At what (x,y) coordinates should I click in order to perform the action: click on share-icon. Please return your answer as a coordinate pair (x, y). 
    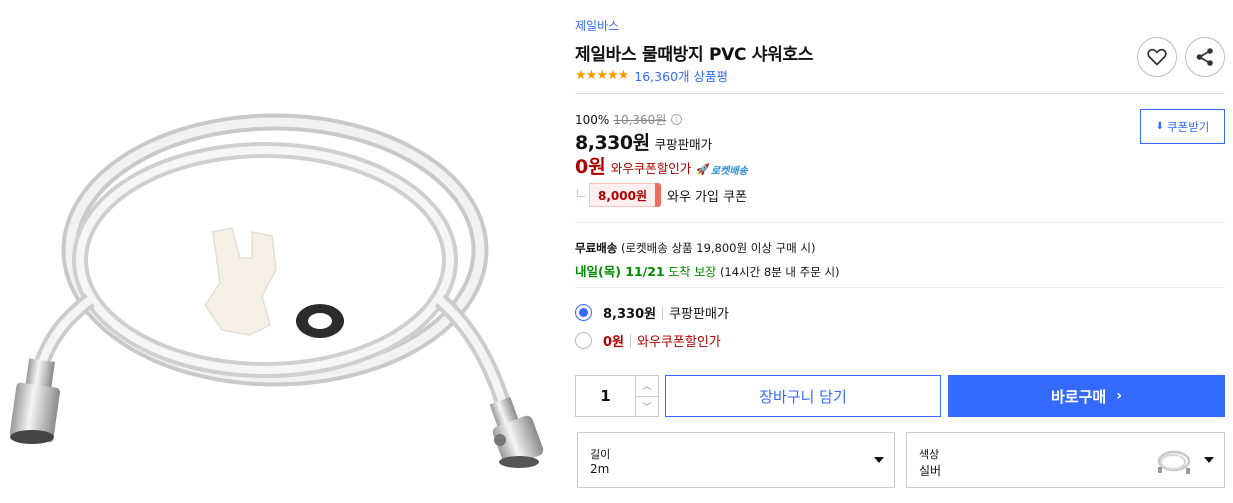
    Looking at the image, I should click on (1204, 57).